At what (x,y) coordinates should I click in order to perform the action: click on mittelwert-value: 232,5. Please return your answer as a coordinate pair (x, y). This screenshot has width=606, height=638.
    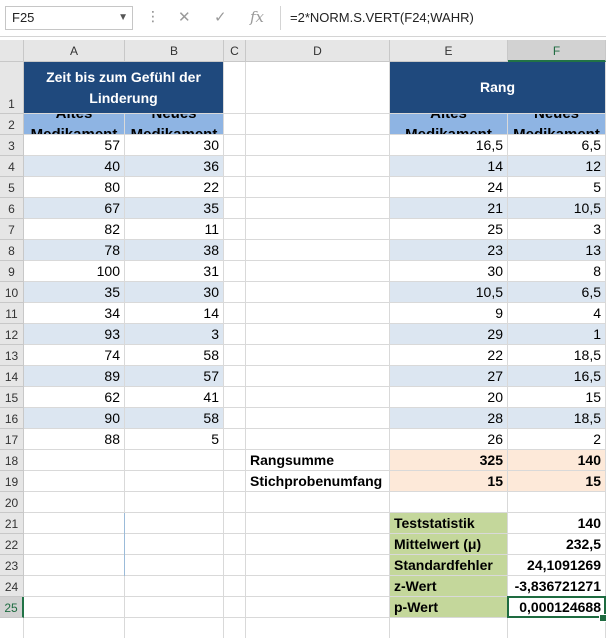
    Looking at the image, I should click on (556, 544).